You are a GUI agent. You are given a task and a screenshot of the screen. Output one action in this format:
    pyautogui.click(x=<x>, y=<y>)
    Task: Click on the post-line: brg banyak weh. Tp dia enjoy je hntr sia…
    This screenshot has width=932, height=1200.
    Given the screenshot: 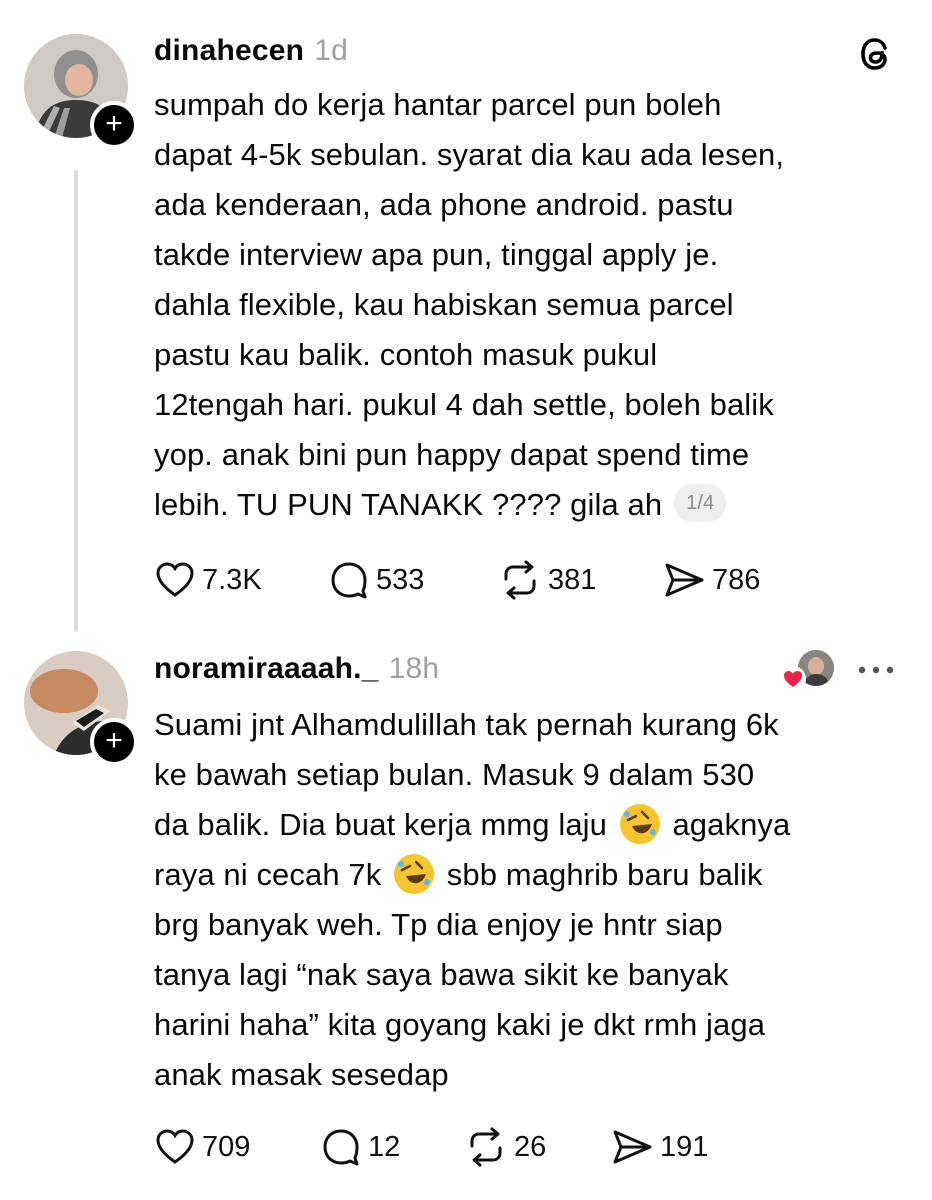 What is the action you would take?
    pyautogui.click(x=438, y=924)
    